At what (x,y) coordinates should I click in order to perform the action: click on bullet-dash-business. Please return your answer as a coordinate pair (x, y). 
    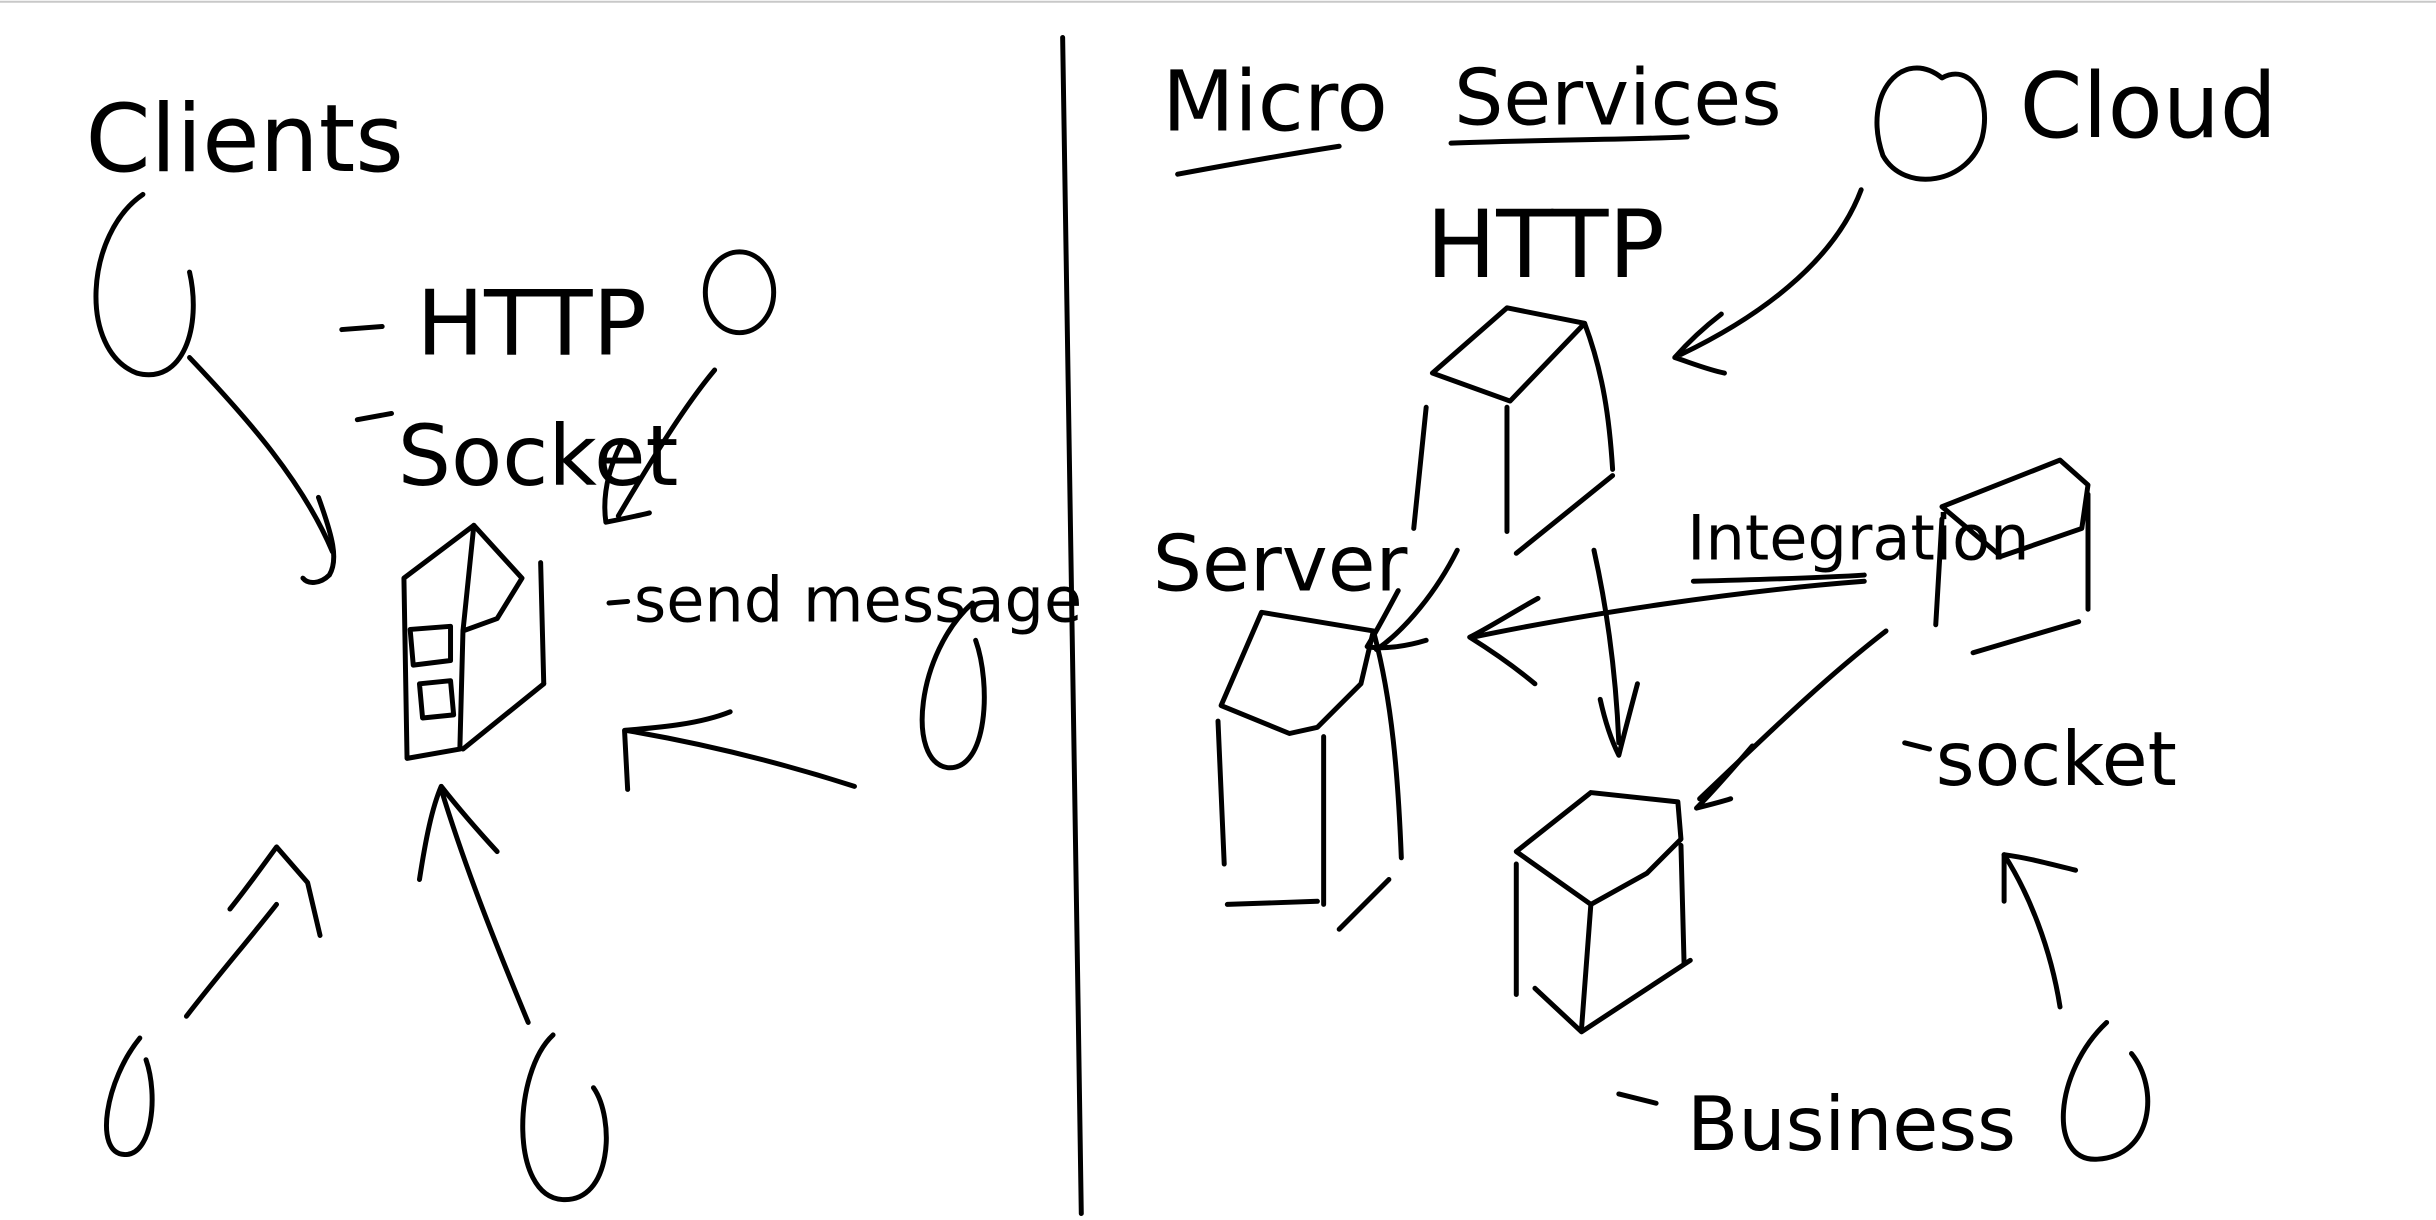
    Looking at the image, I should click on (1637, 1098).